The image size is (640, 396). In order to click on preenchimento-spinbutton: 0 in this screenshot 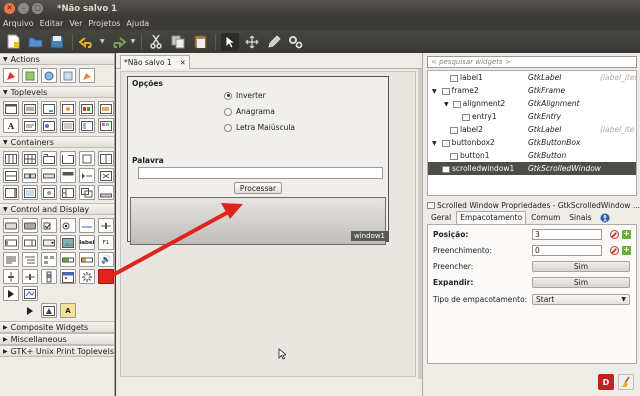, I will do `click(567, 250)`.